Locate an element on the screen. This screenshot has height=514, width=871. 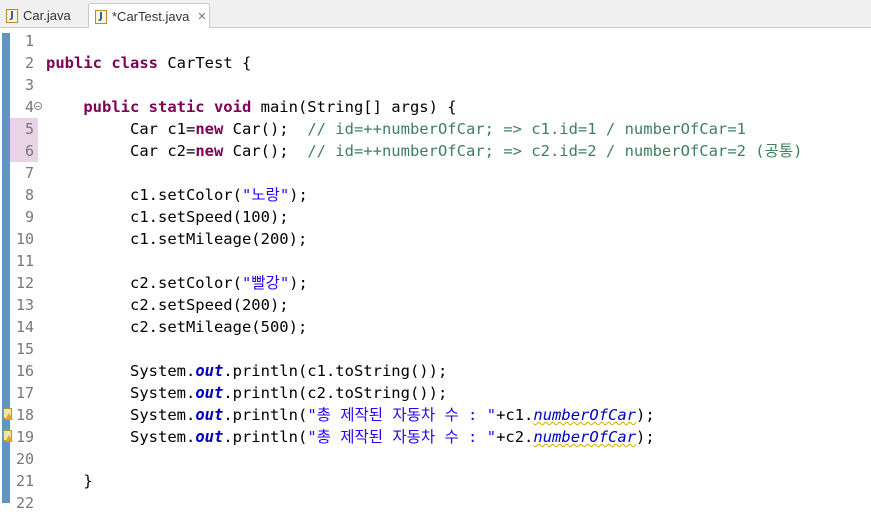
code-line: 3 is located at coordinates (435, 85).